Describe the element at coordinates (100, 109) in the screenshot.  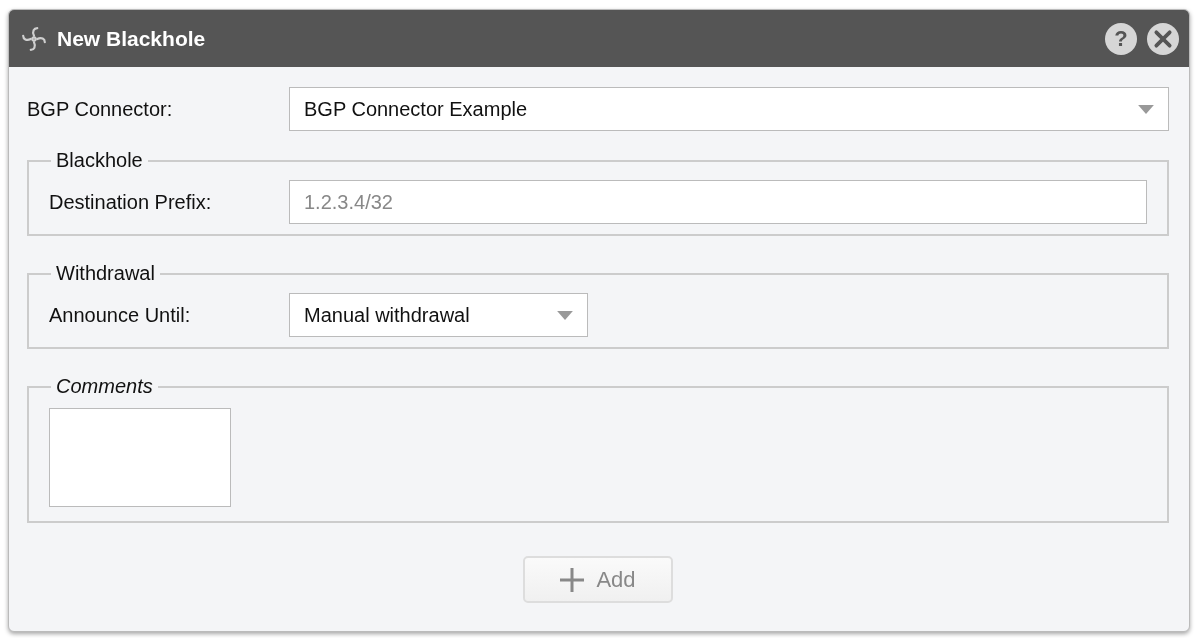
I see `field-label: BGP Connector:` at that location.